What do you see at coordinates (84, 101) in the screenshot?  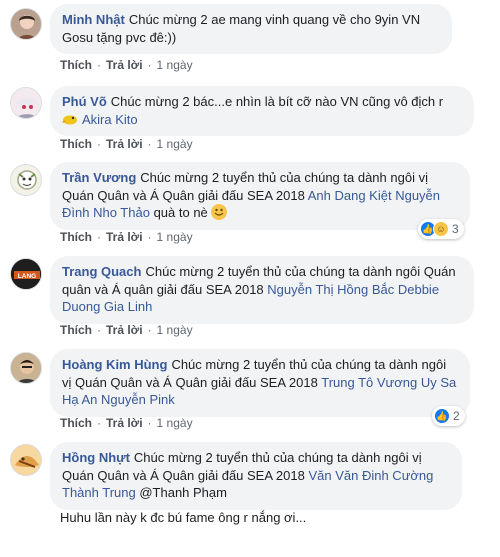 I see `comment-author: Phú Võ` at bounding box center [84, 101].